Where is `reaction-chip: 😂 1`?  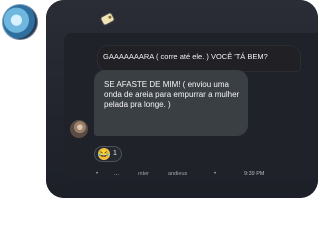 reaction-chip: 😂 1 is located at coordinates (108, 154).